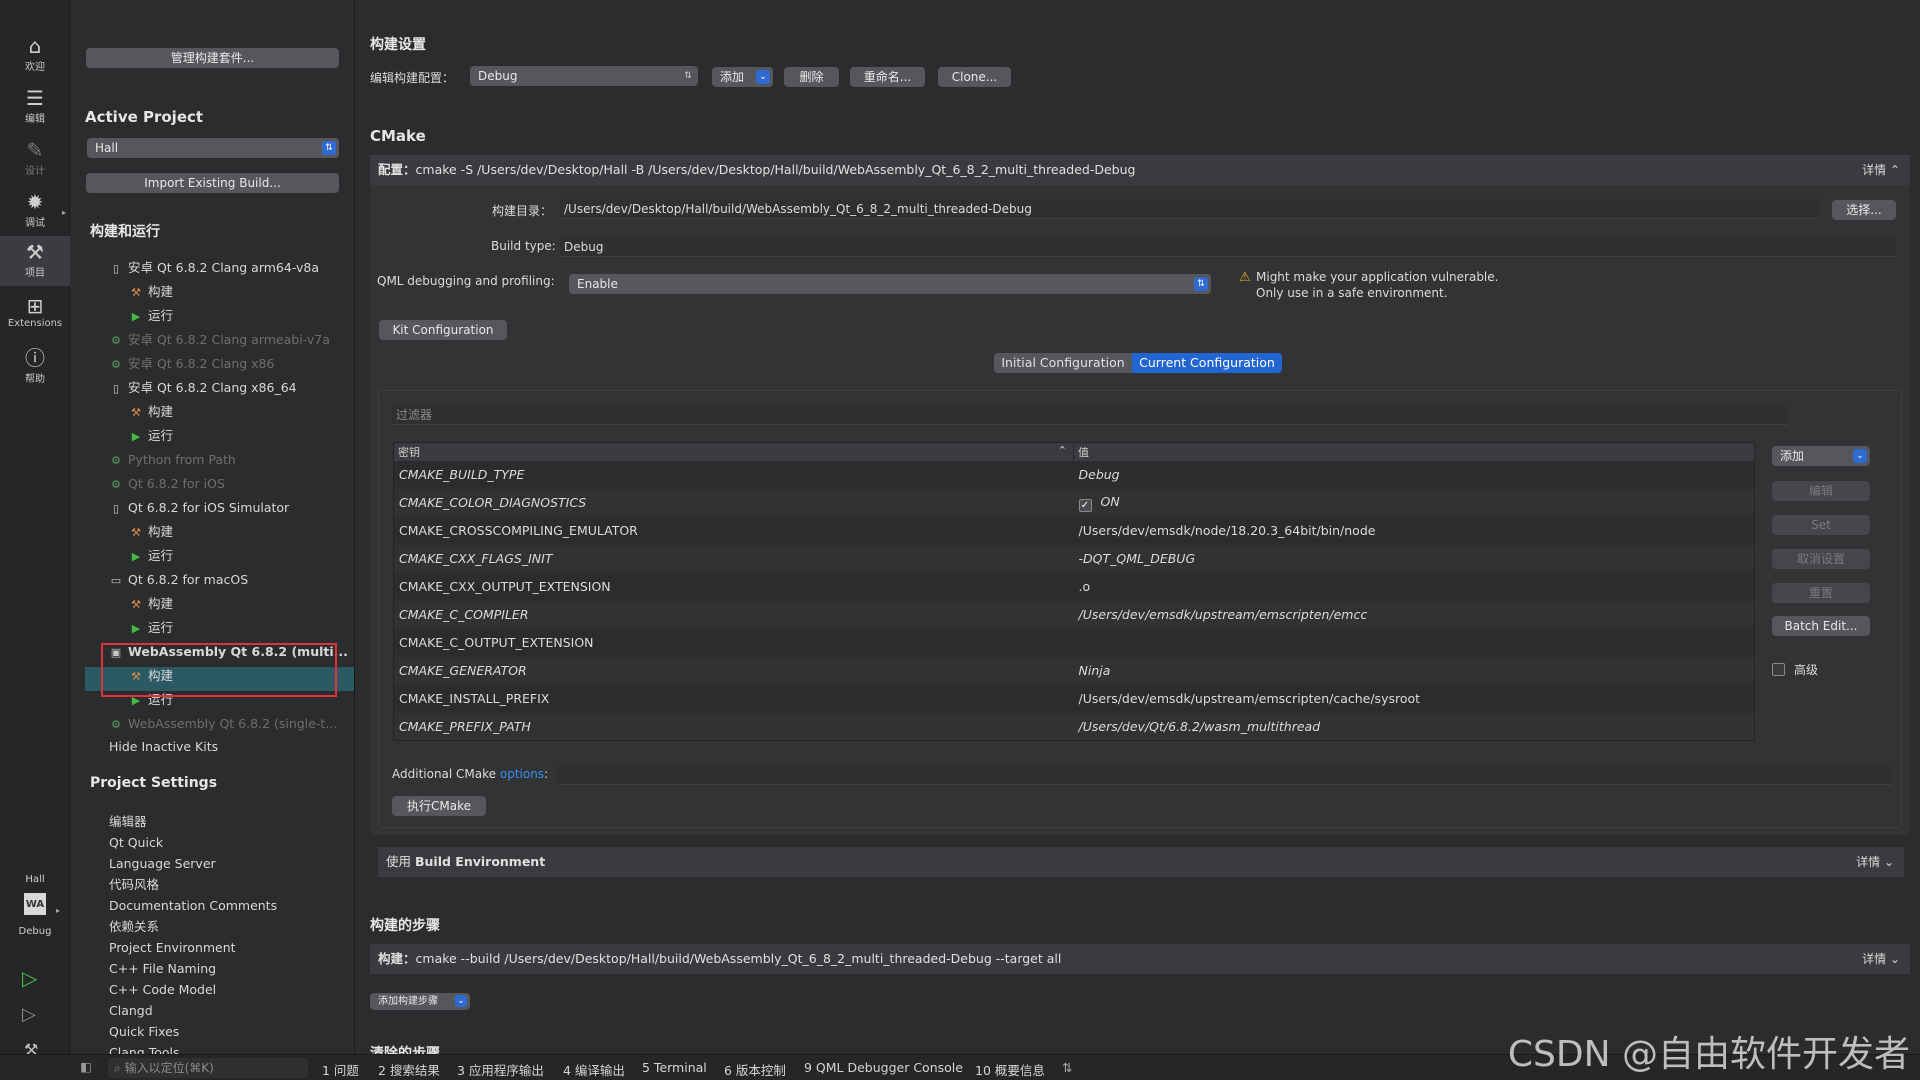 The image size is (1920, 1080). Describe the element at coordinates (1414, 643) in the screenshot. I see `cell-value` at that location.